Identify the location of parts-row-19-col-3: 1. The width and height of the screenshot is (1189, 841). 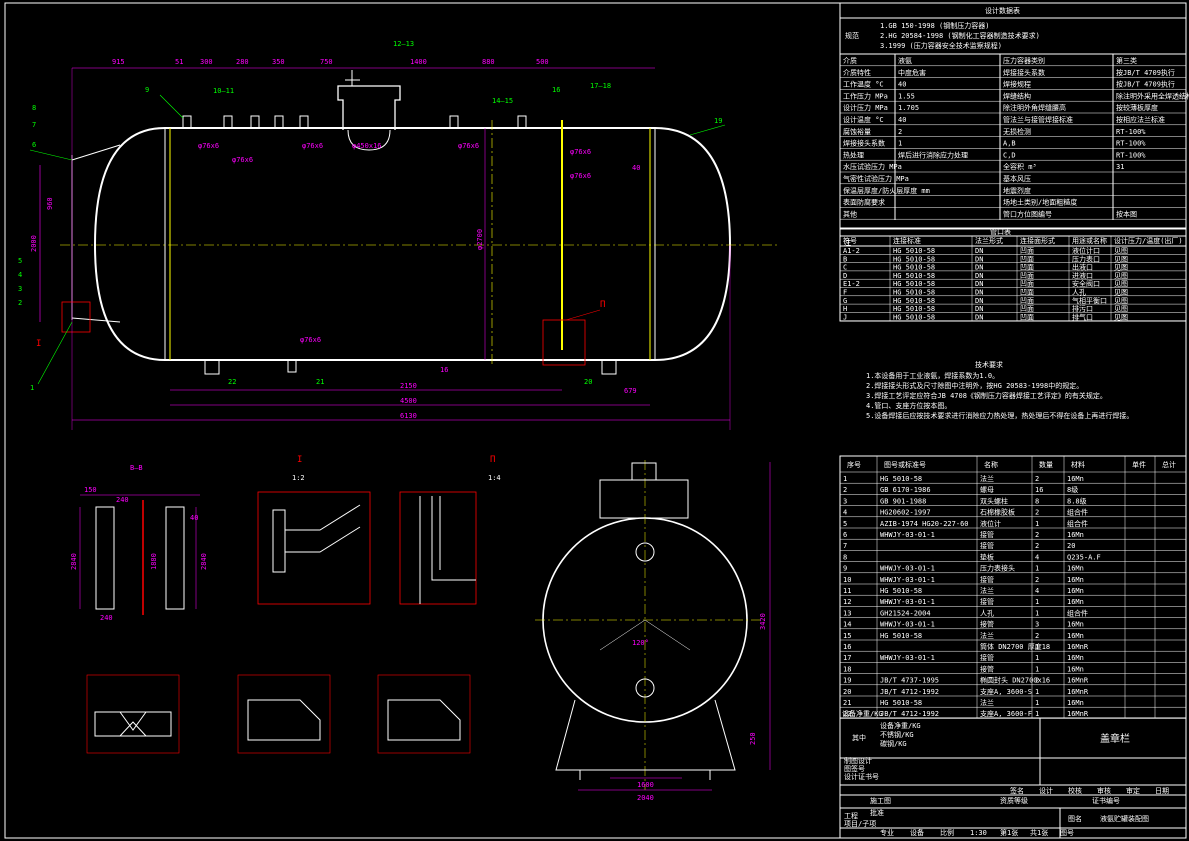
(1037, 692).